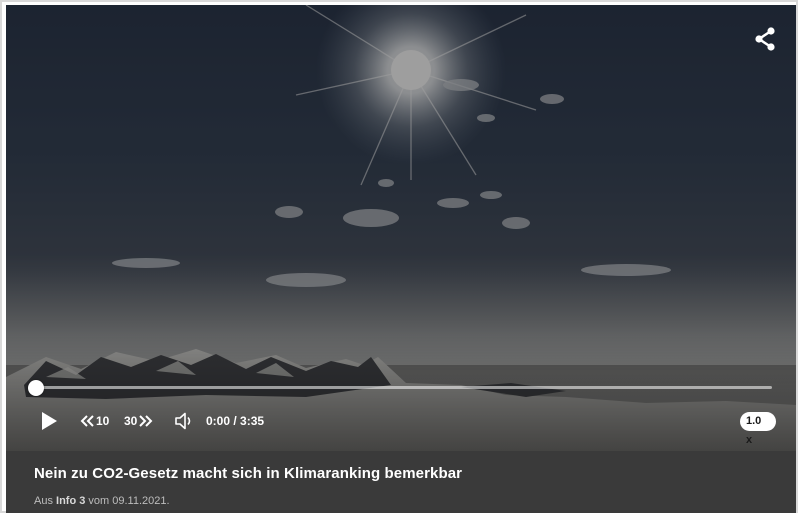  I want to click on forward-label: 30, so click(131, 421).